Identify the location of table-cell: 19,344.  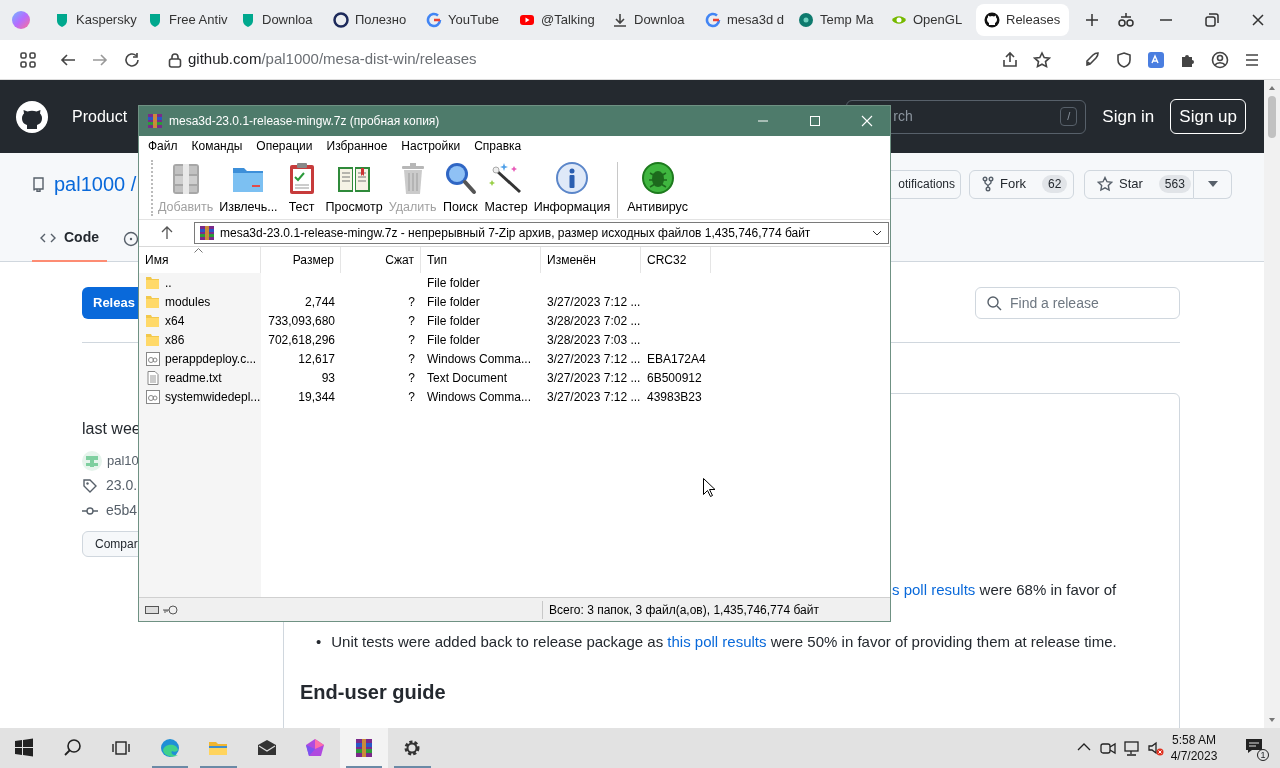
(316, 396).